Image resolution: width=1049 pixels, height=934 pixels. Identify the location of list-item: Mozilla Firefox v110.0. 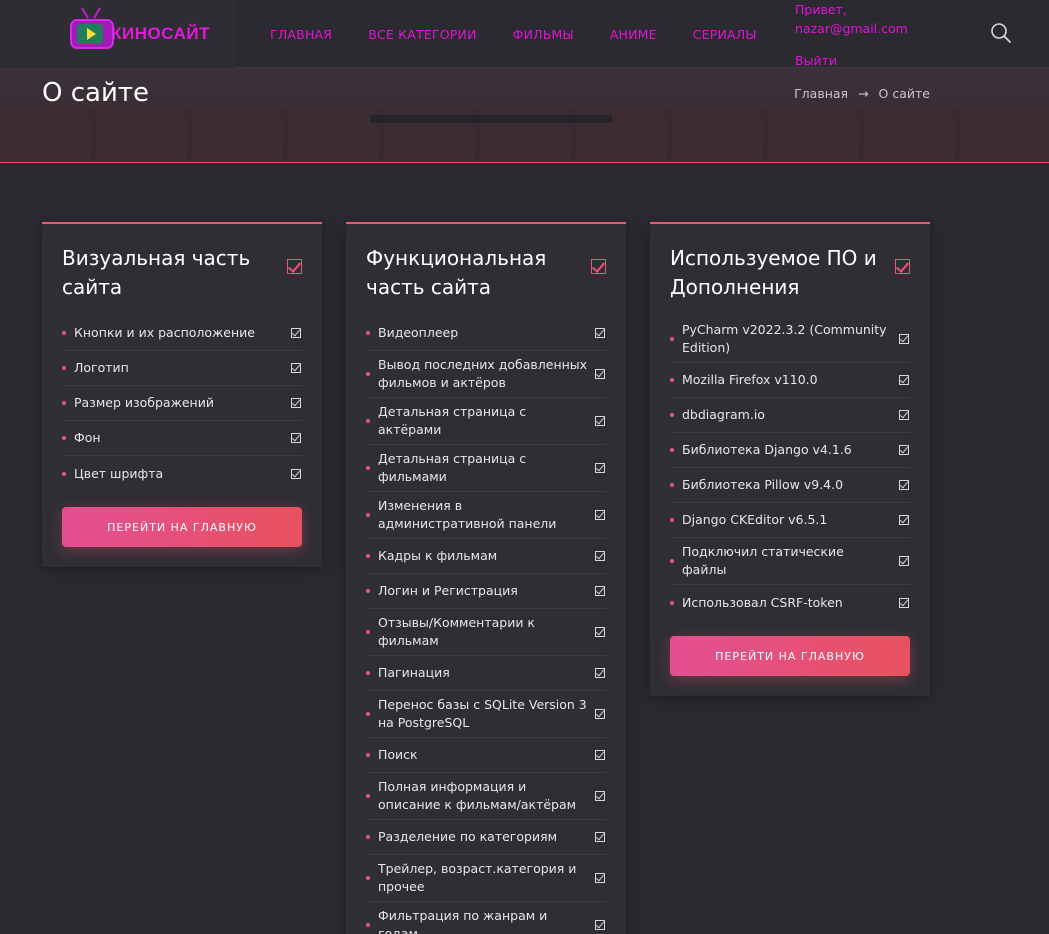
(790, 380).